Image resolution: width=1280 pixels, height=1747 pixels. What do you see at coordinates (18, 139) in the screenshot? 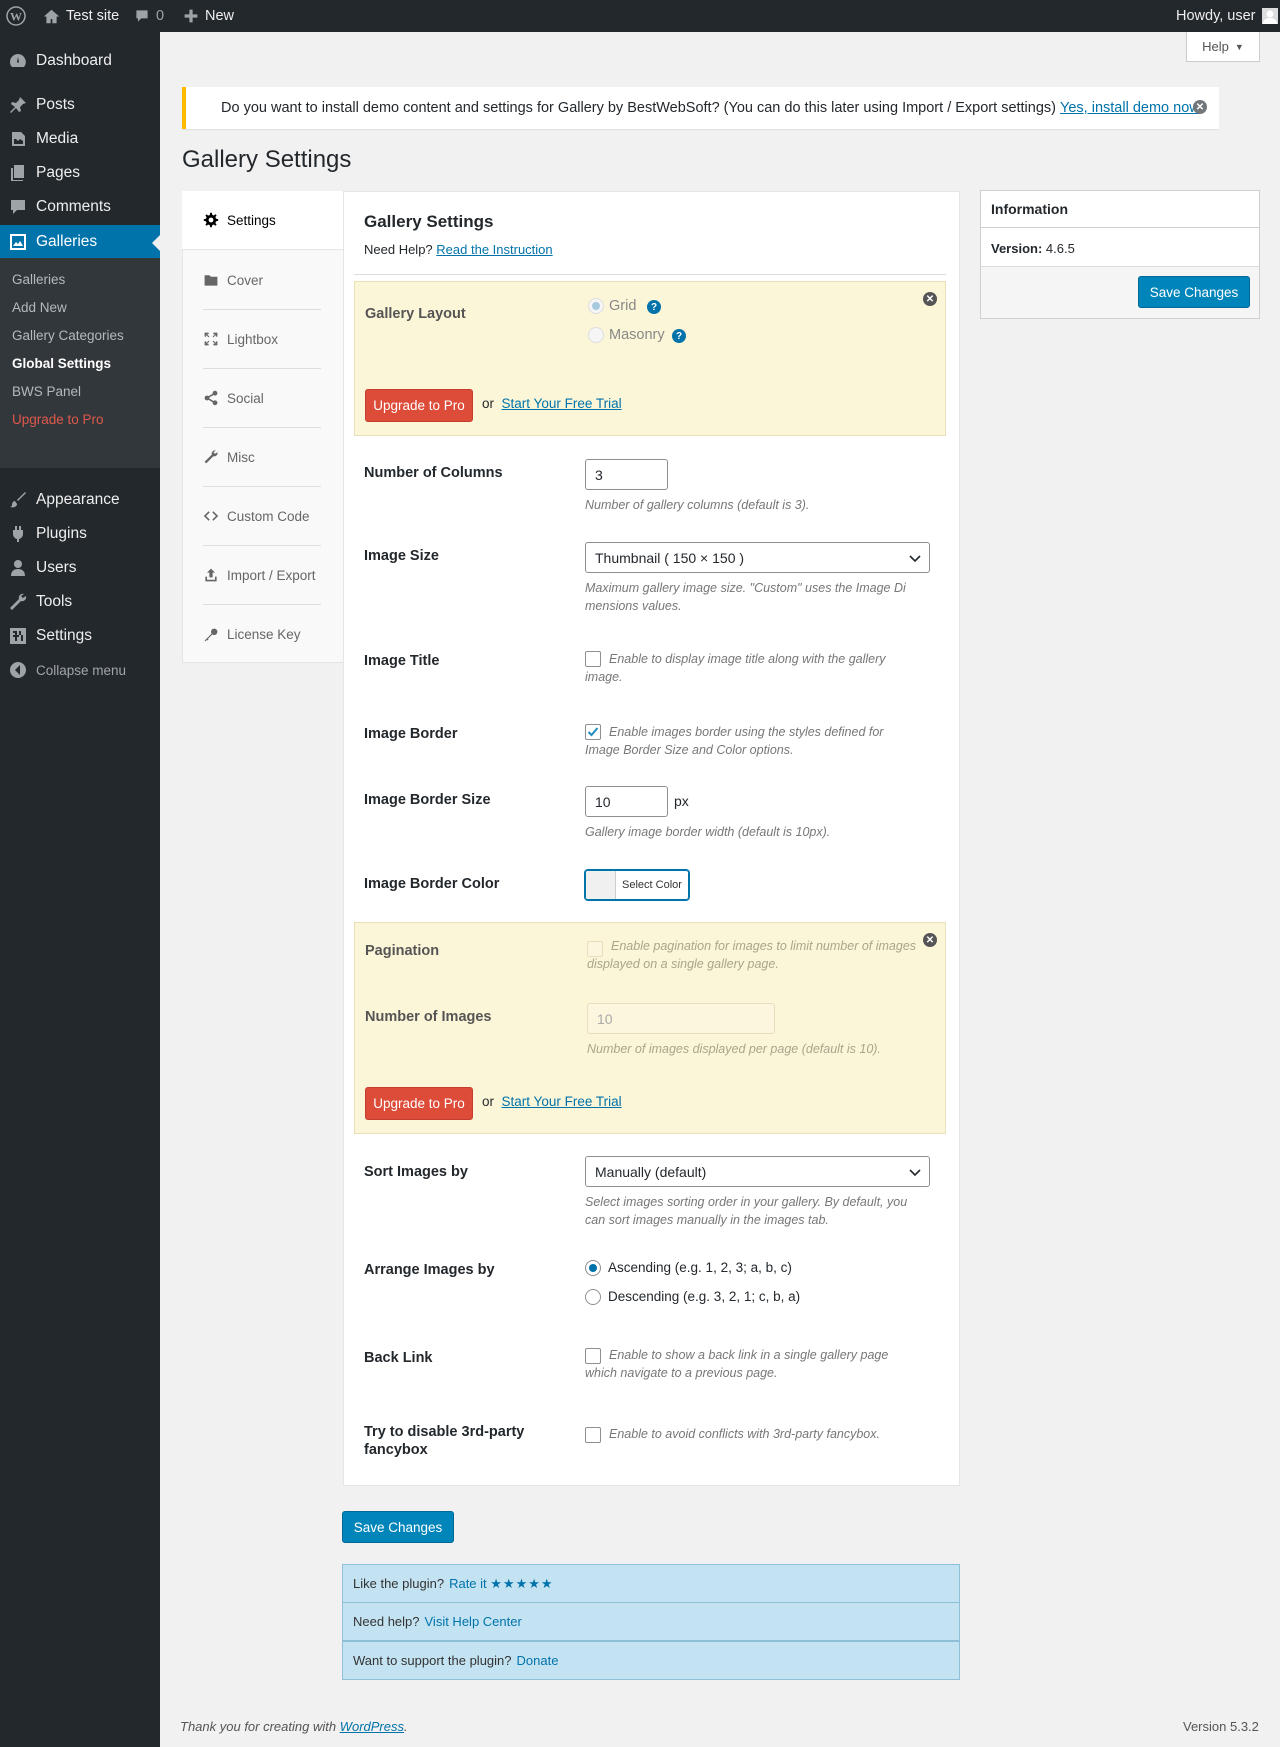
I see `media-icon` at bounding box center [18, 139].